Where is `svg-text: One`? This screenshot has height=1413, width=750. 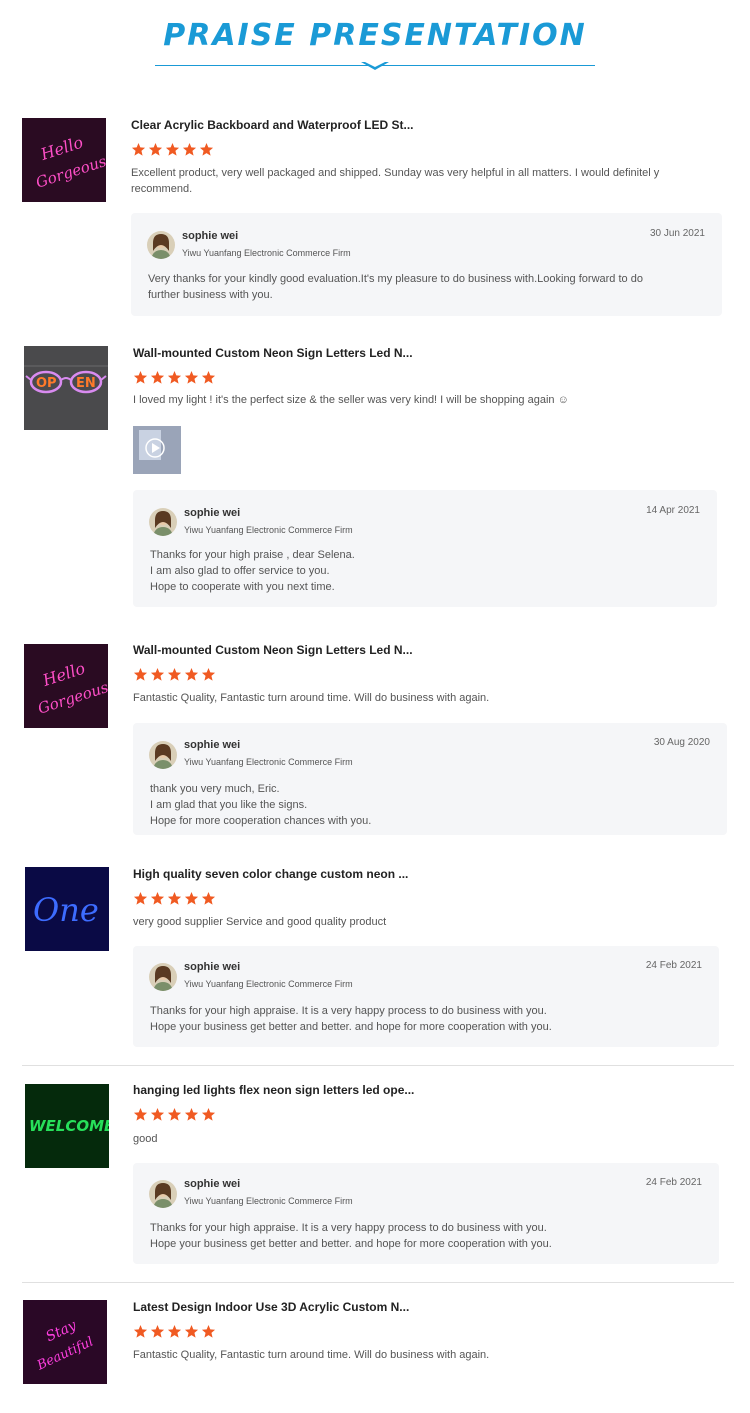
svg-text: One is located at coordinates (66, 910).